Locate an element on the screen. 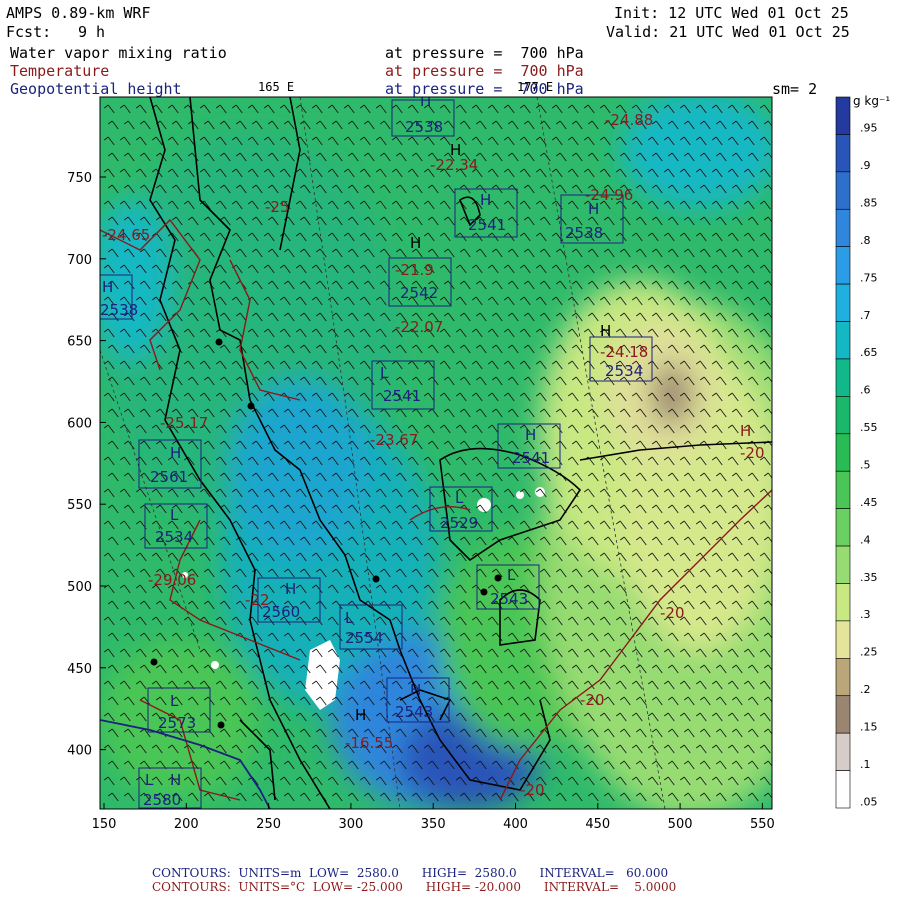  colorbar-label: .6 is located at coordinates (865, 390).